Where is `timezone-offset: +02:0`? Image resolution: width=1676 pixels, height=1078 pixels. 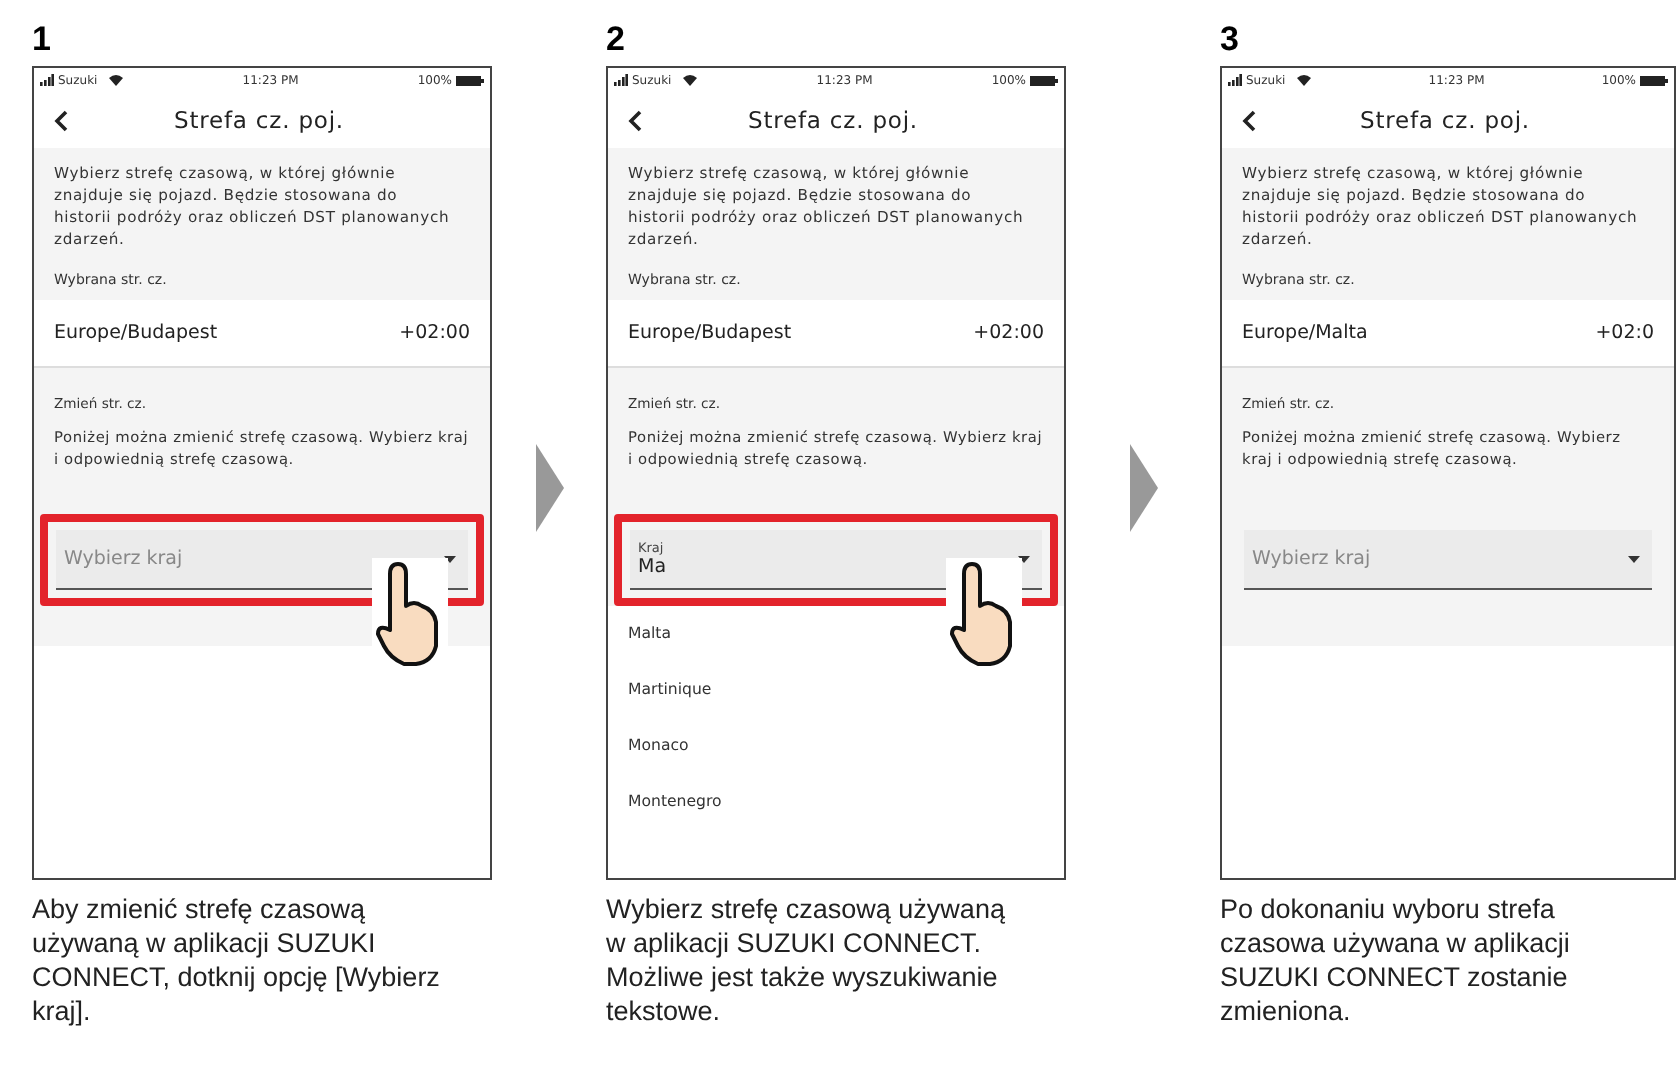
timezone-offset: +02:0 is located at coordinates (1624, 333).